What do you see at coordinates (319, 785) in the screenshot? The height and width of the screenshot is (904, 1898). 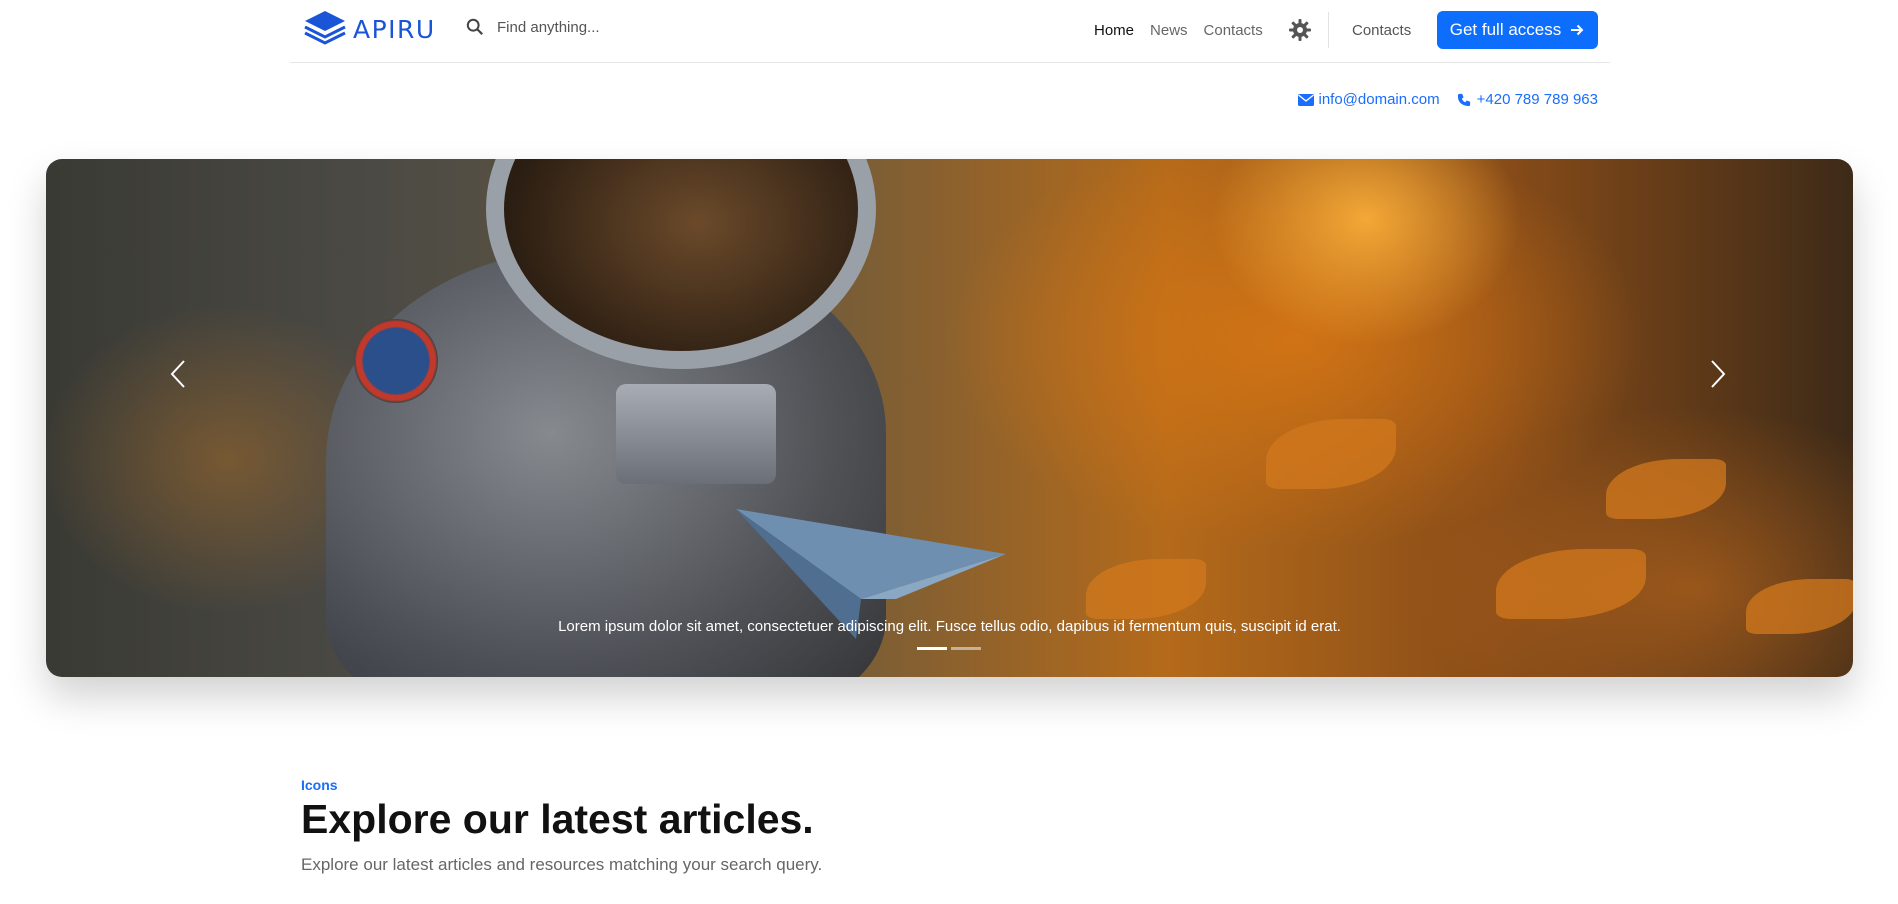 I see `section-kicker: Icons` at bounding box center [319, 785].